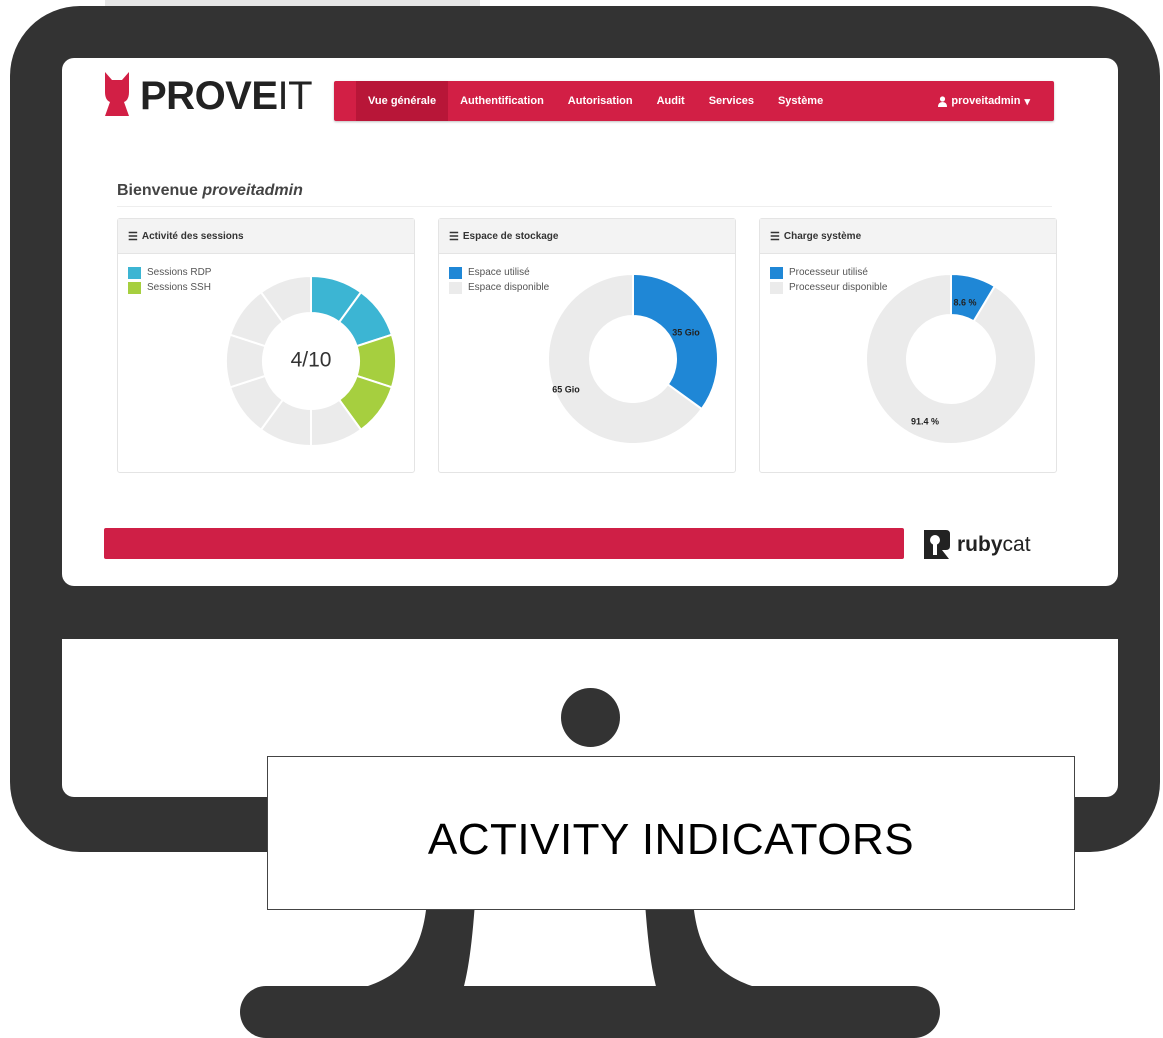 This screenshot has width=1163, height=1038. What do you see at coordinates (1027, 101) in the screenshot?
I see `caret-down-icon: ▾` at bounding box center [1027, 101].